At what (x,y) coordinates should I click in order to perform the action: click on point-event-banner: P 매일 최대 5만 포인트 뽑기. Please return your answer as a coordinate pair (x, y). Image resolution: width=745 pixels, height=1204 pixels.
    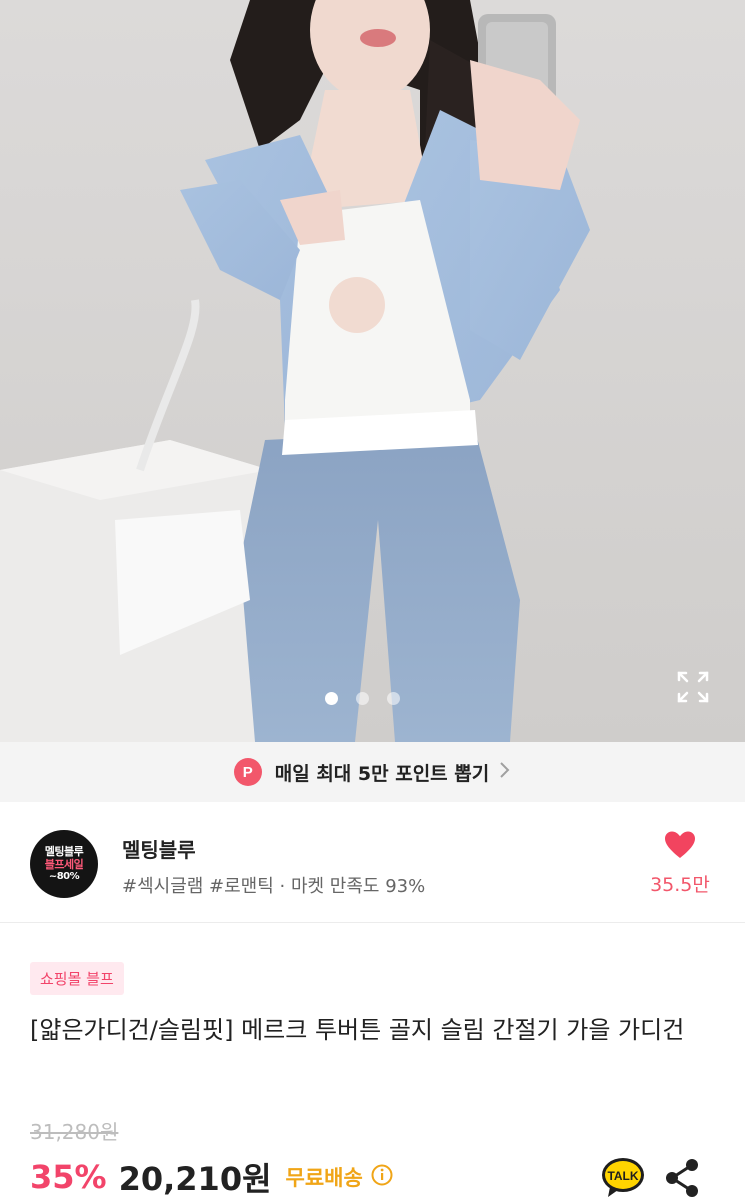
    Looking at the image, I should click on (372, 772).